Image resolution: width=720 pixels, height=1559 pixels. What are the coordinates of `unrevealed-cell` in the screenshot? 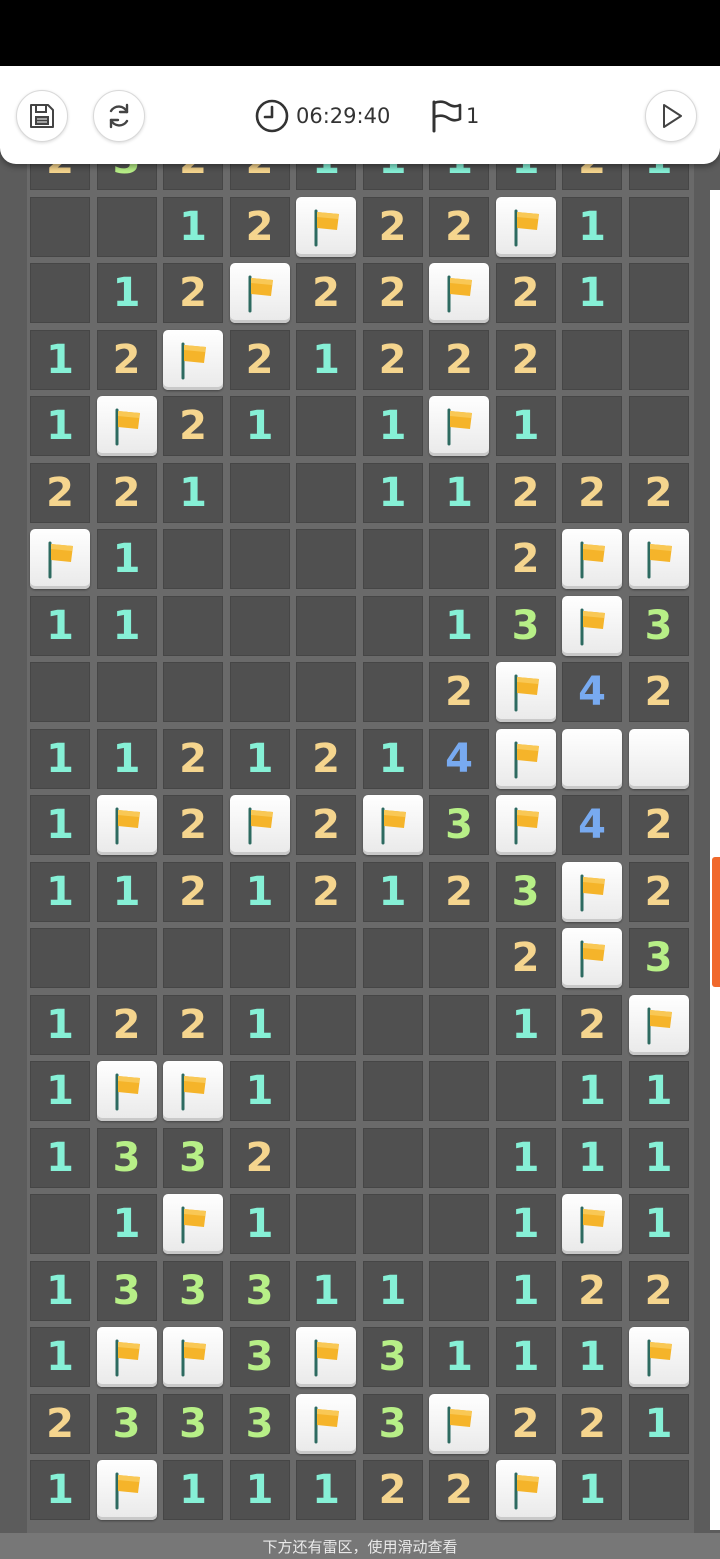 It's located at (658, 758).